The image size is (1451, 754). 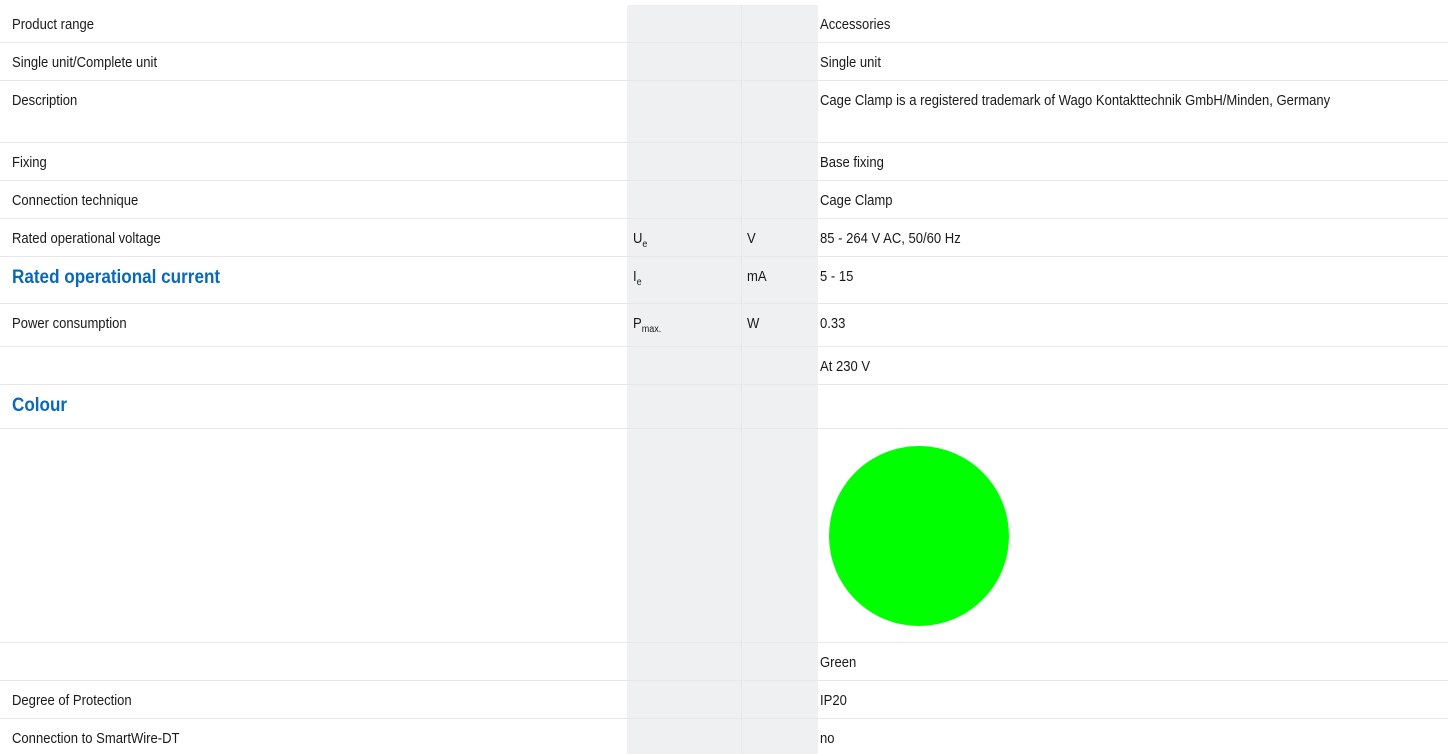 What do you see at coordinates (833, 324) in the screenshot?
I see `row-value: 0.33` at bounding box center [833, 324].